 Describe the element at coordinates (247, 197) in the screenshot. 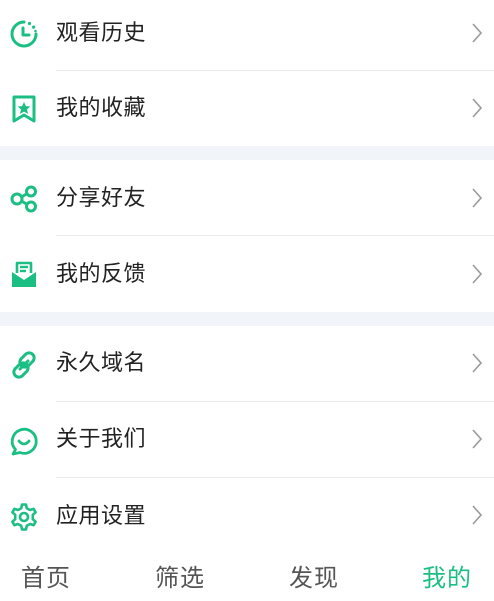

I see `menu-item-share: 分享好友` at that location.